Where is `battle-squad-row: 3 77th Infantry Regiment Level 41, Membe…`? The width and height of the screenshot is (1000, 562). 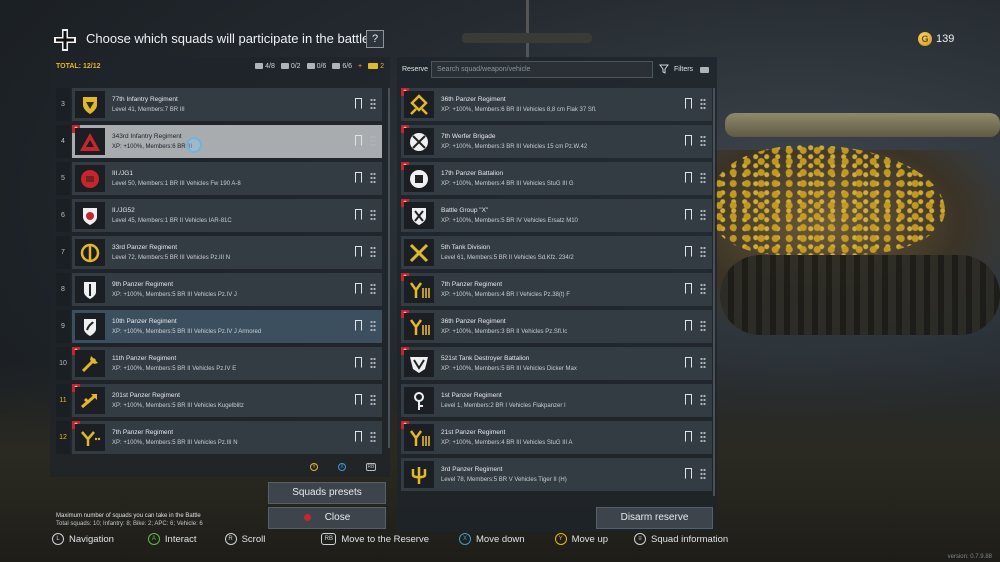 battle-squad-row: 3 77th Infantry Regiment Level 41, Membe… is located at coordinates (219, 104).